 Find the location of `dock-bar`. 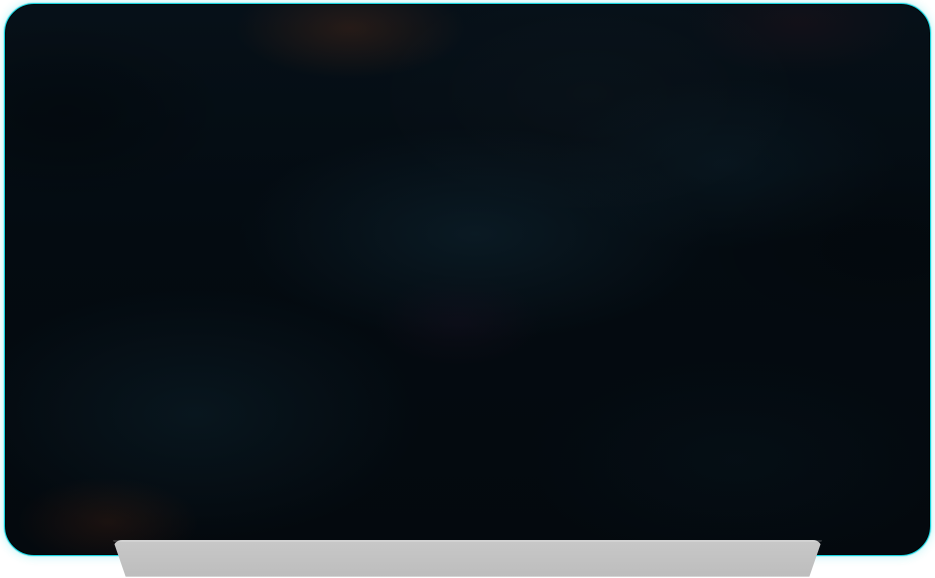

dock-bar is located at coordinates (467, 558).